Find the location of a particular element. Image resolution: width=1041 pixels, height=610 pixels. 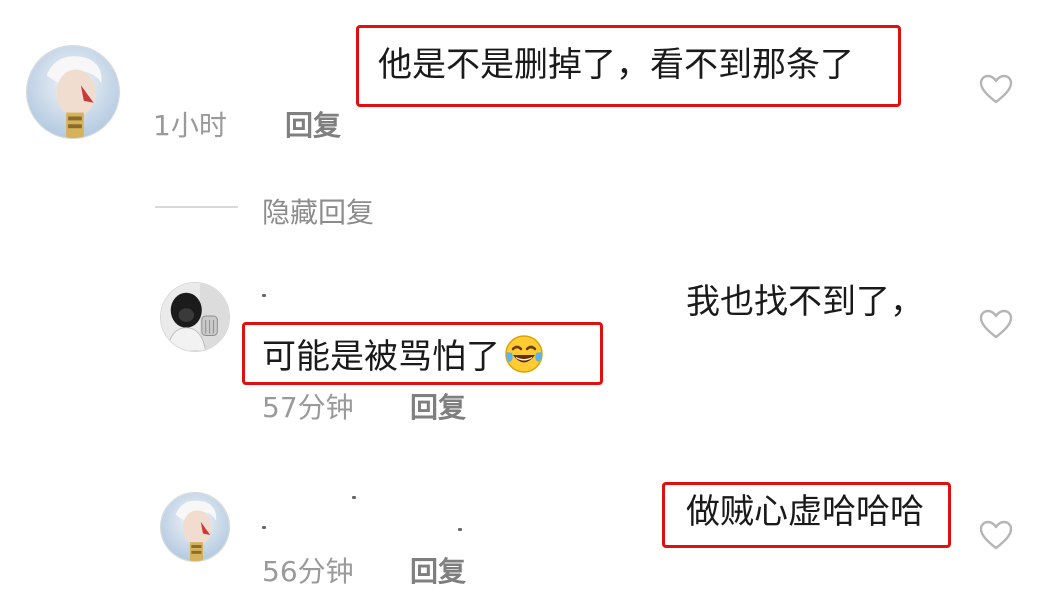

comment-time: 57分钟 is located at coordinates (308, 407).